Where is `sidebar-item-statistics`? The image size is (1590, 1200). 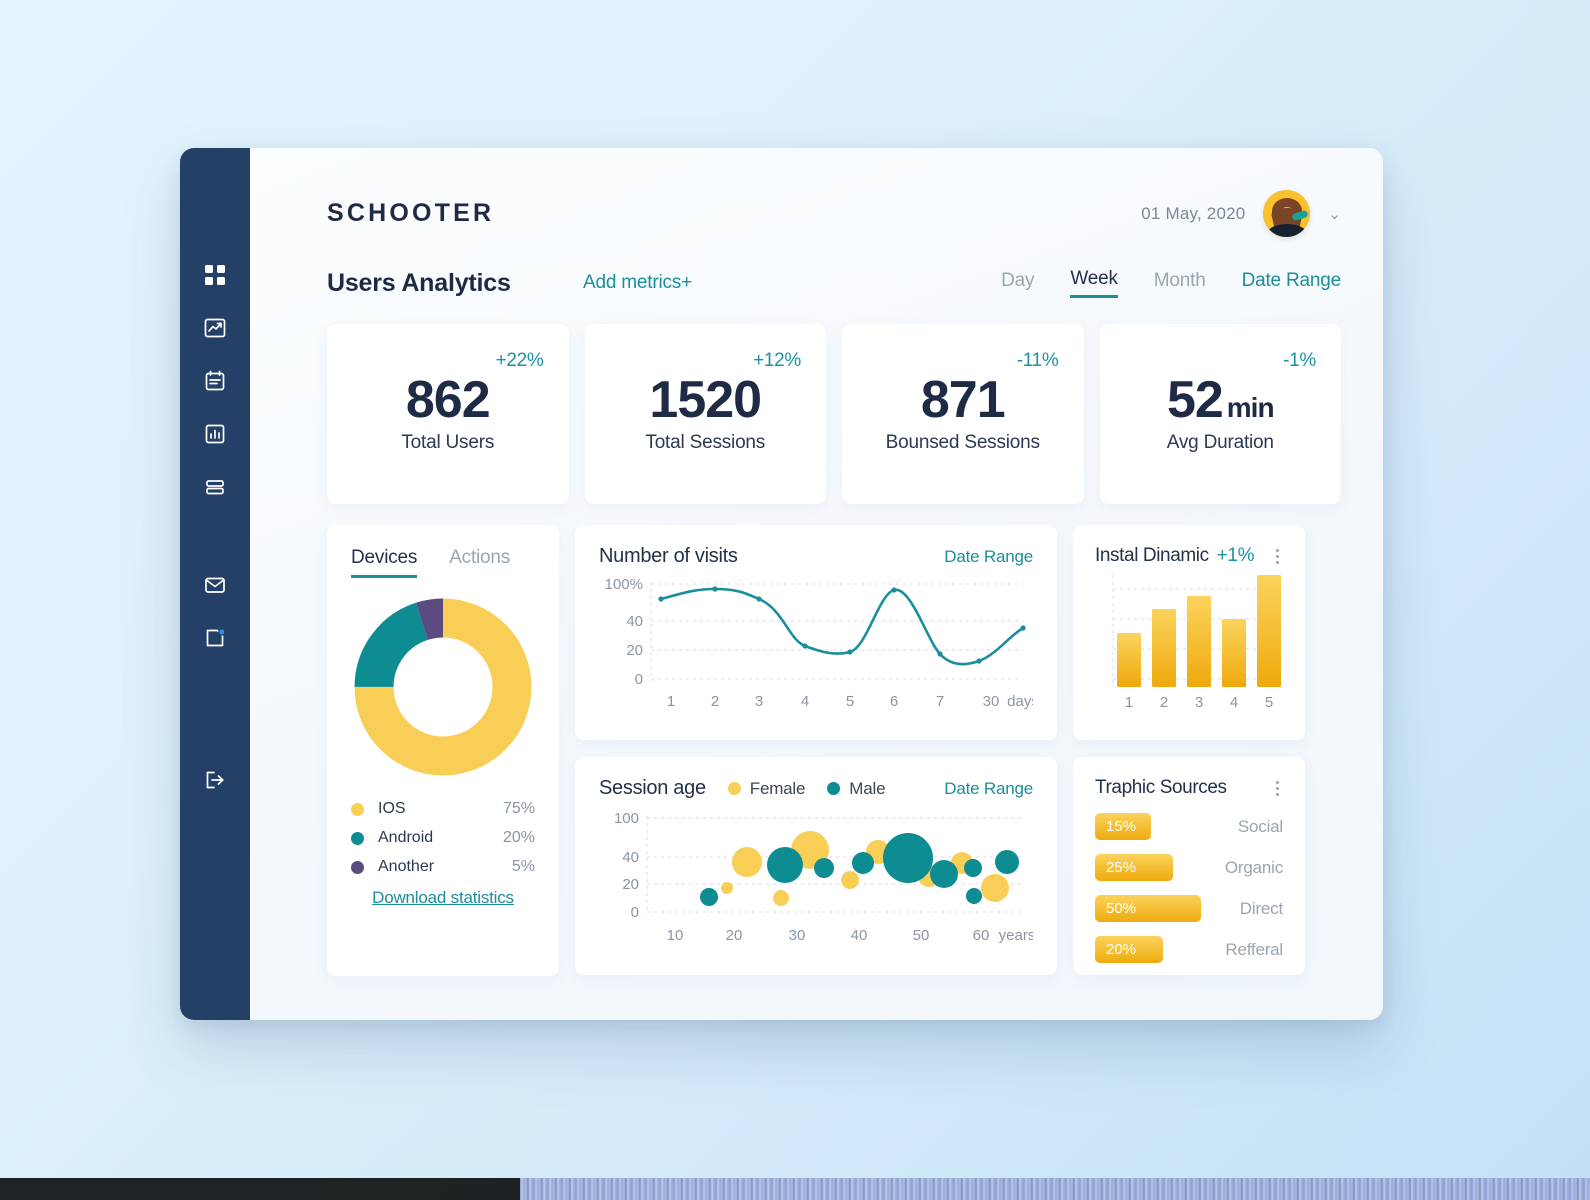 sidebar-item-statistics is located at coordinates (215, 434).